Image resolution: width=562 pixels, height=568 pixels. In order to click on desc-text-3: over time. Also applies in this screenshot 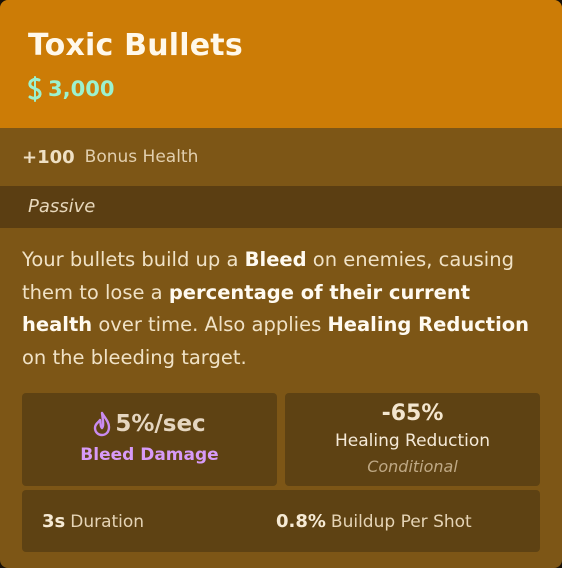, I will do `click(210, 324)`.